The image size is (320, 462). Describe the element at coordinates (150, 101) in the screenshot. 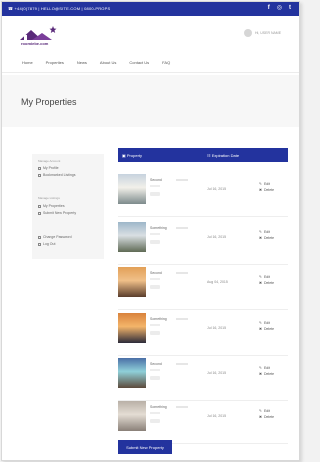

I see `page-header: My Properties` at that location.